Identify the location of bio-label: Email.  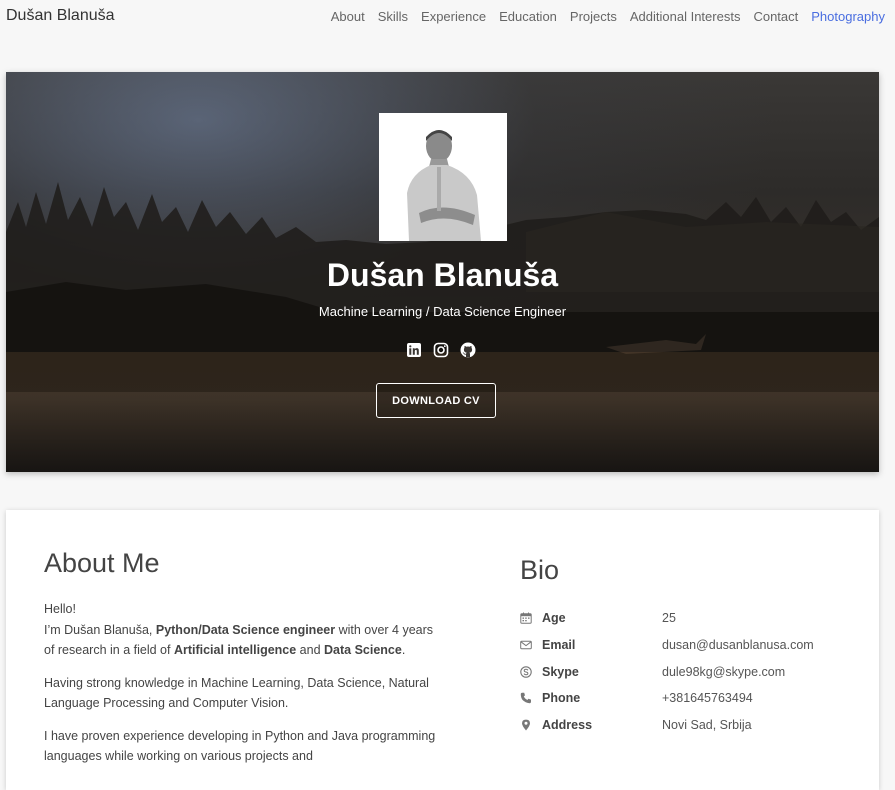
(559, 645).